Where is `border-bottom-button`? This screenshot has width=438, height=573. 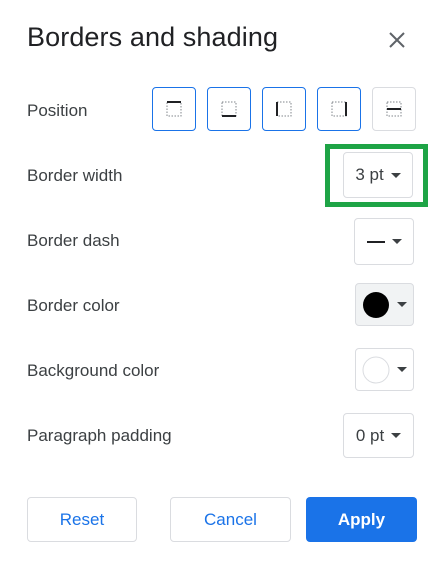 border-bottom-button is located at coordinates (229, 109).